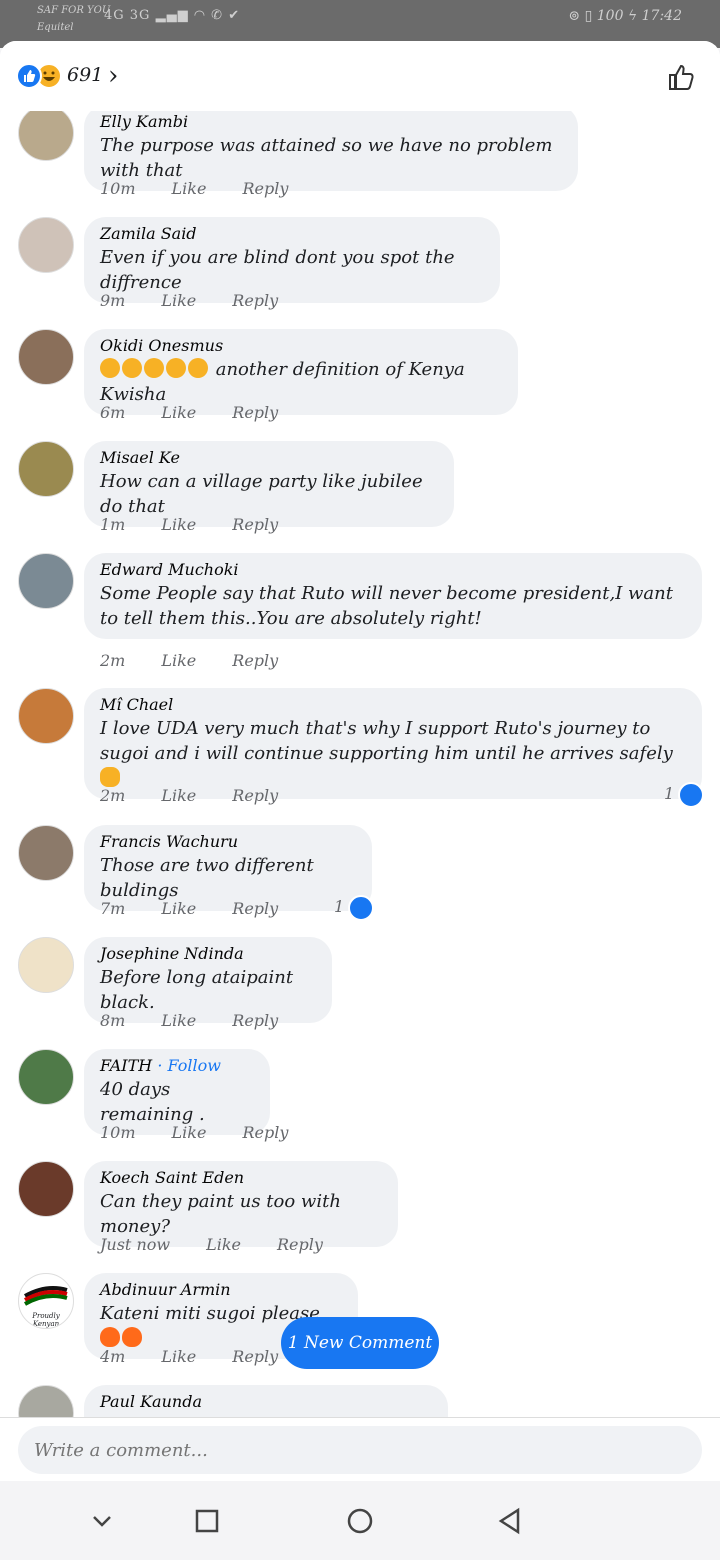 This screenshot has height=1560, width=720. I want to click on comment-meta: Just now Like Reply, so click(229, 1244).